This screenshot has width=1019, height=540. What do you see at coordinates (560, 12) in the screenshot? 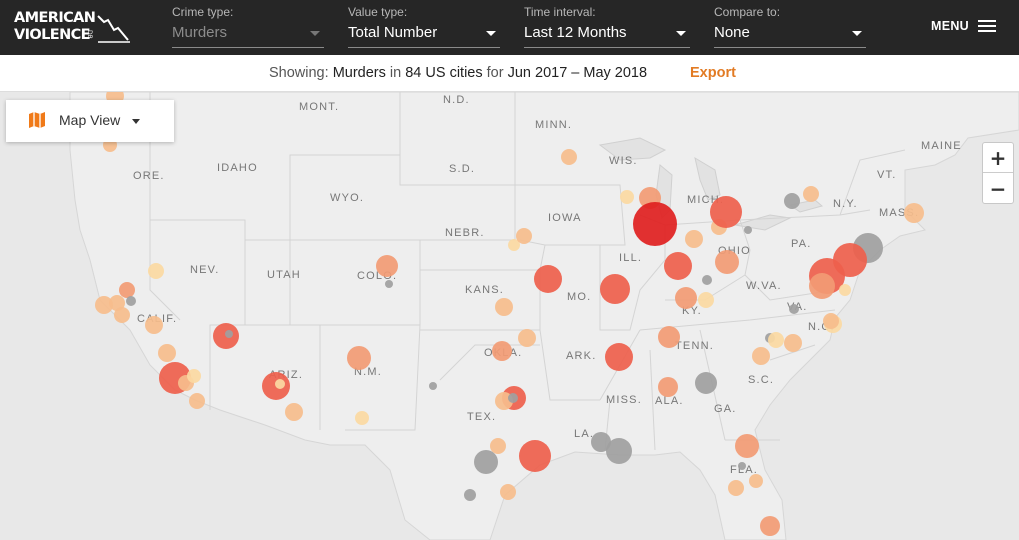
I see `time-interval-label: Time interval:` at bounding box center [560, 12].